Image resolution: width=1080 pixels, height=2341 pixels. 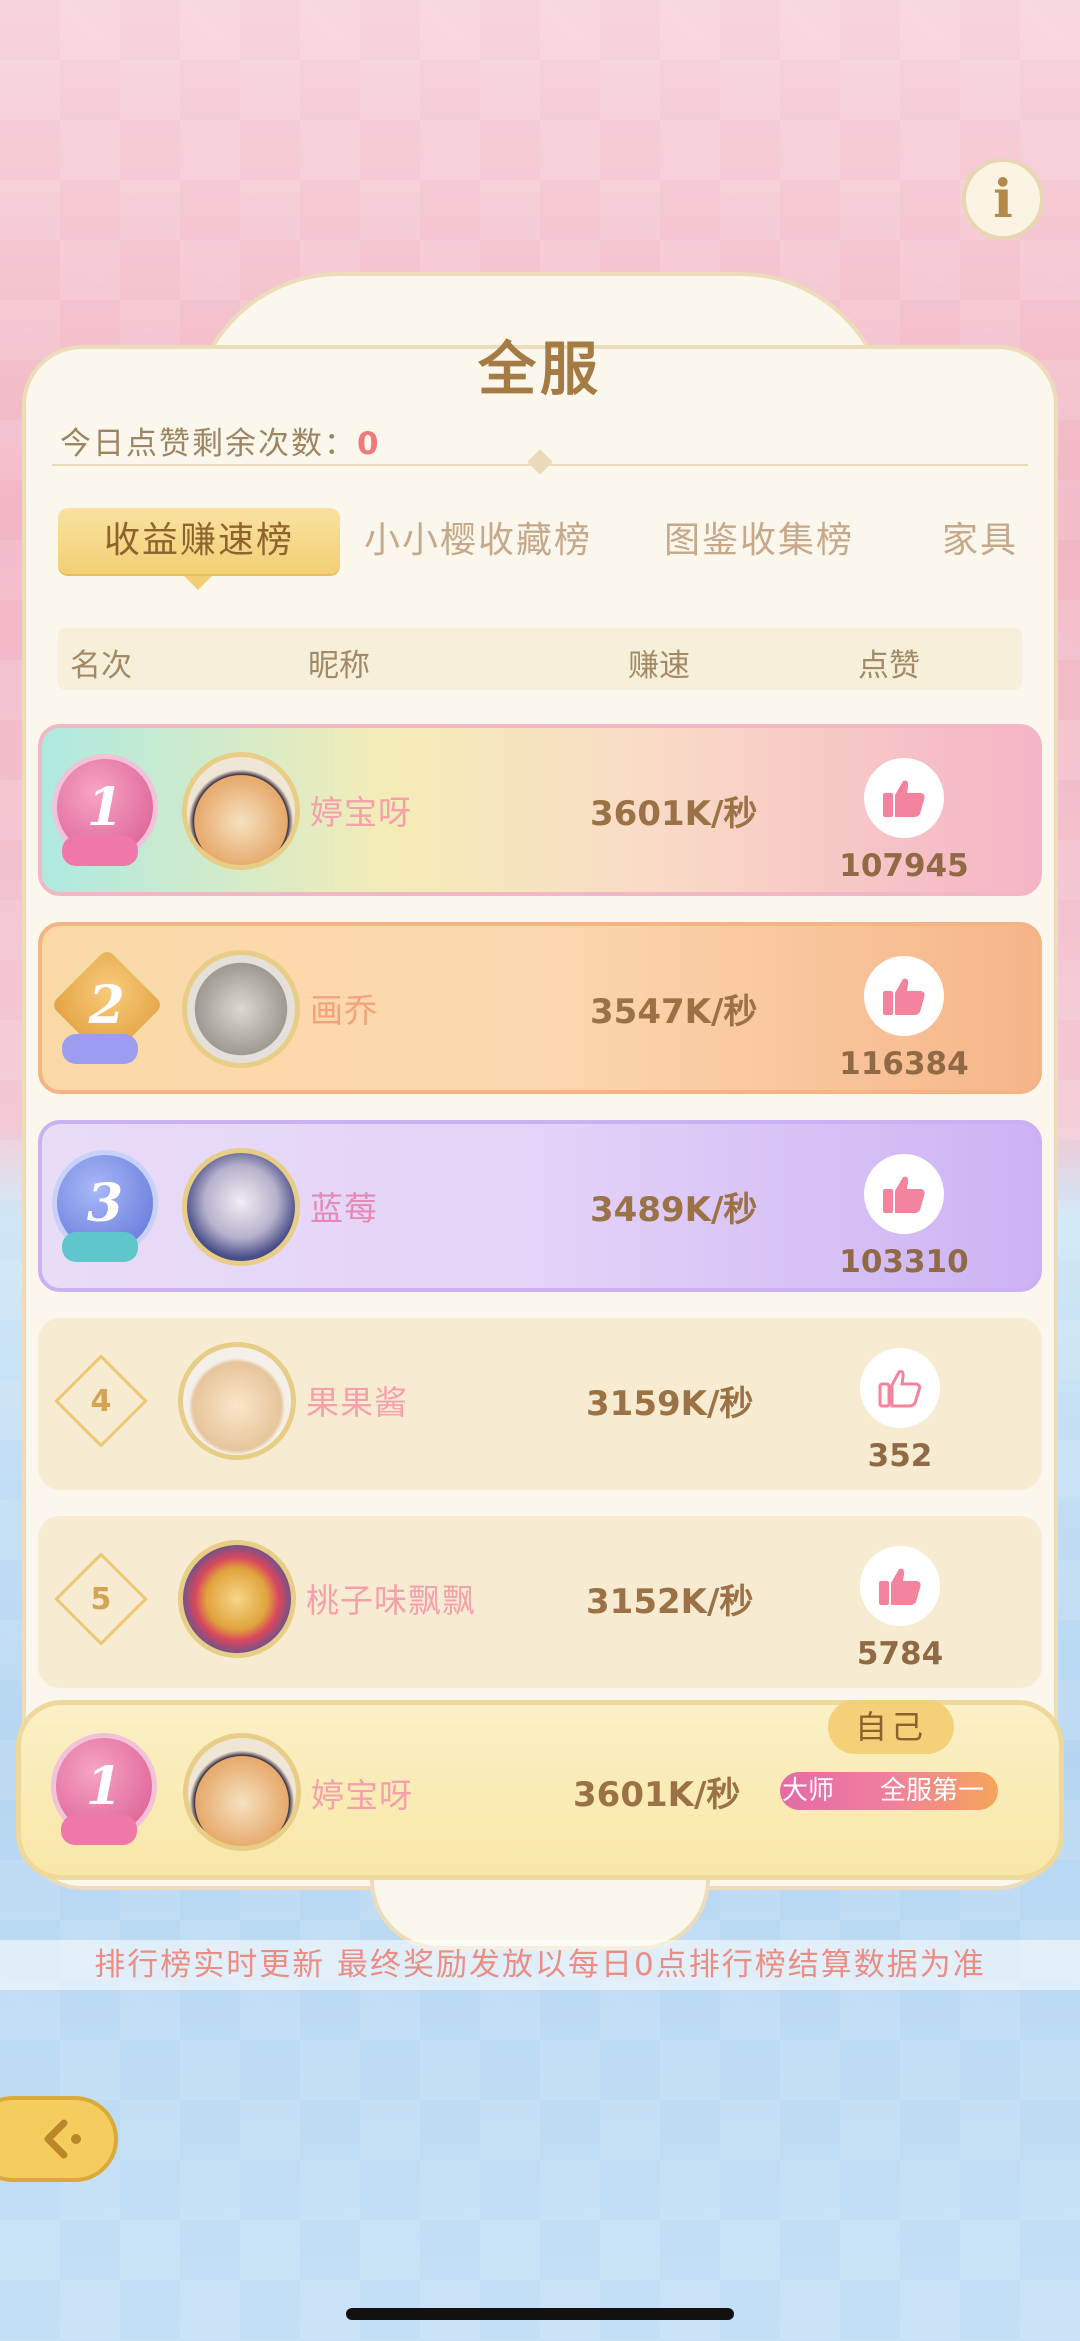 I want to click on earning-speed: 3159K/秒, so click(x=670, y=1404).